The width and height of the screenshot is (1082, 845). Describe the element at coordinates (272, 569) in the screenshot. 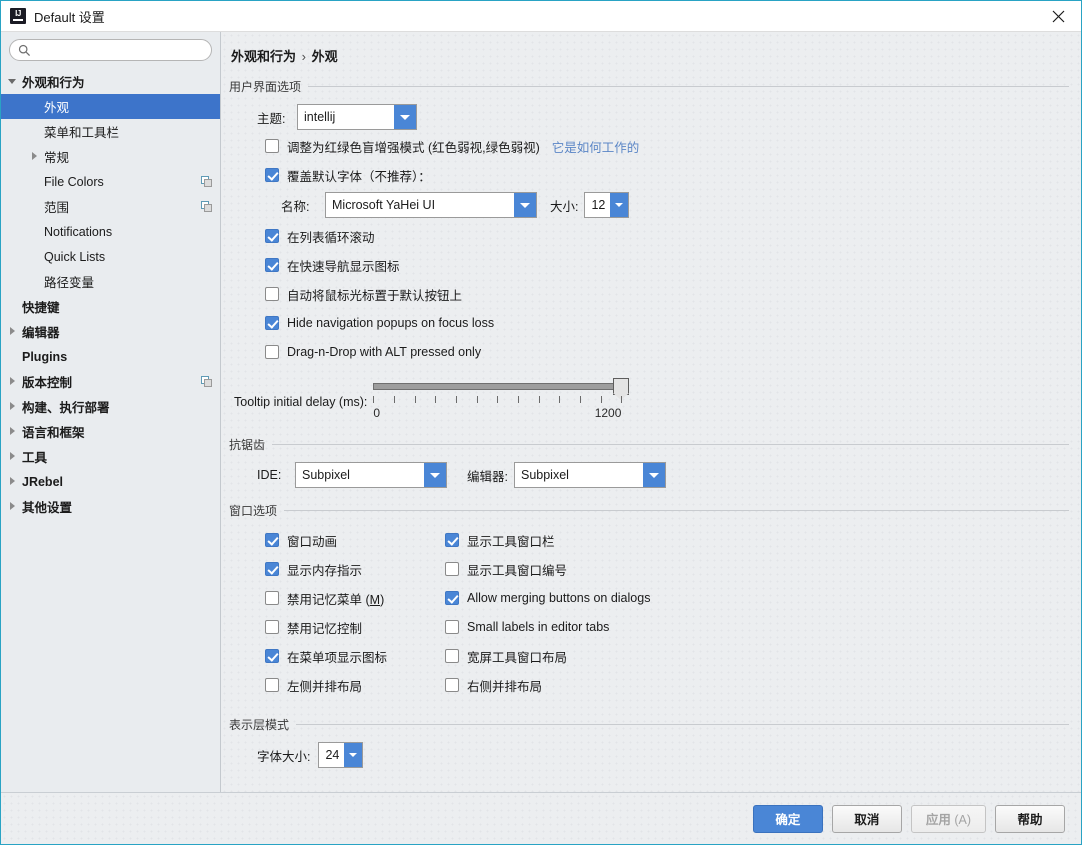

I see `window-option-left-1-checkbox` at that location.